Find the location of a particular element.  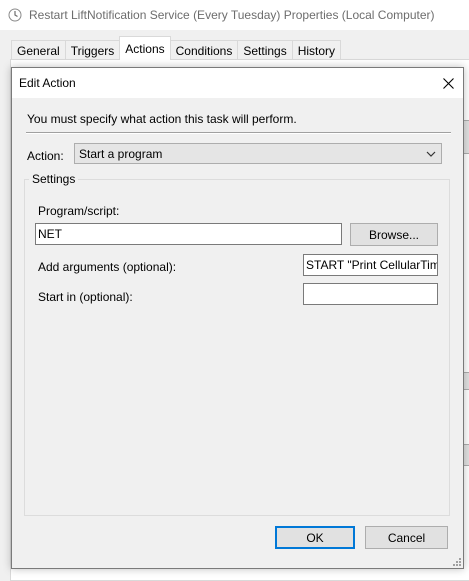

action-selected-value: Start a program is located at coordinates (121, 153).